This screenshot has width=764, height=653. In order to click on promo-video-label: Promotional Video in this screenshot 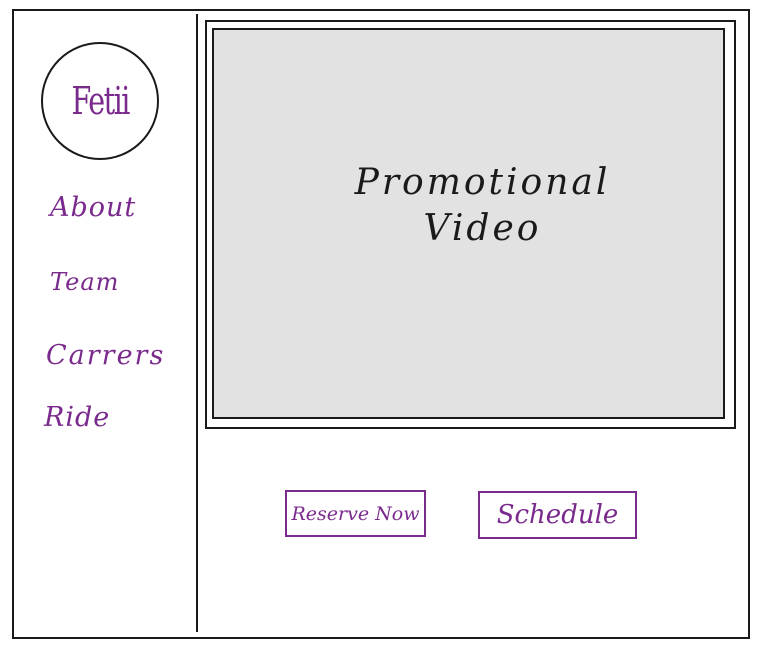, I will do `click(468, 206)`.